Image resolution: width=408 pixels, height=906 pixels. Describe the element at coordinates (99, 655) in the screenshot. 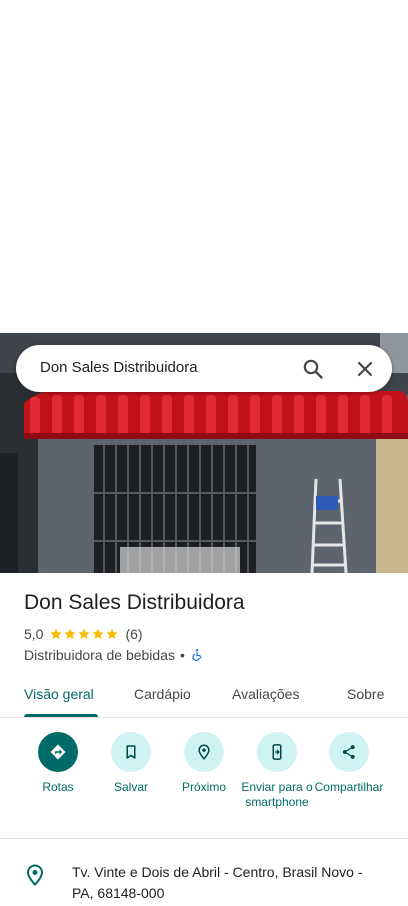

I see `place-category: Distribuidora de bebidas` at that location.